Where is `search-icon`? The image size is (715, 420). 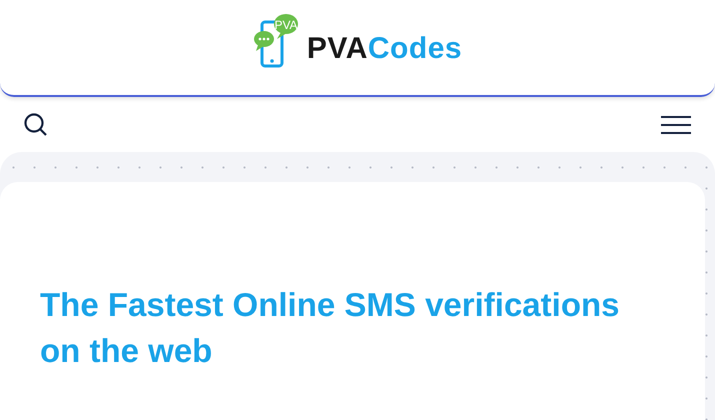
search-icon is located at coordinates (36, 124).